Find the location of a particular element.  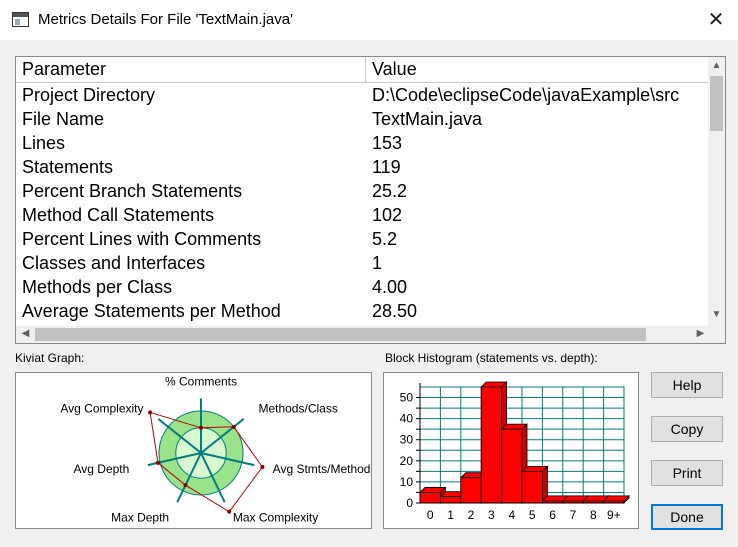

horizontal-scroll-thumb is located at coordinates (340, 334).